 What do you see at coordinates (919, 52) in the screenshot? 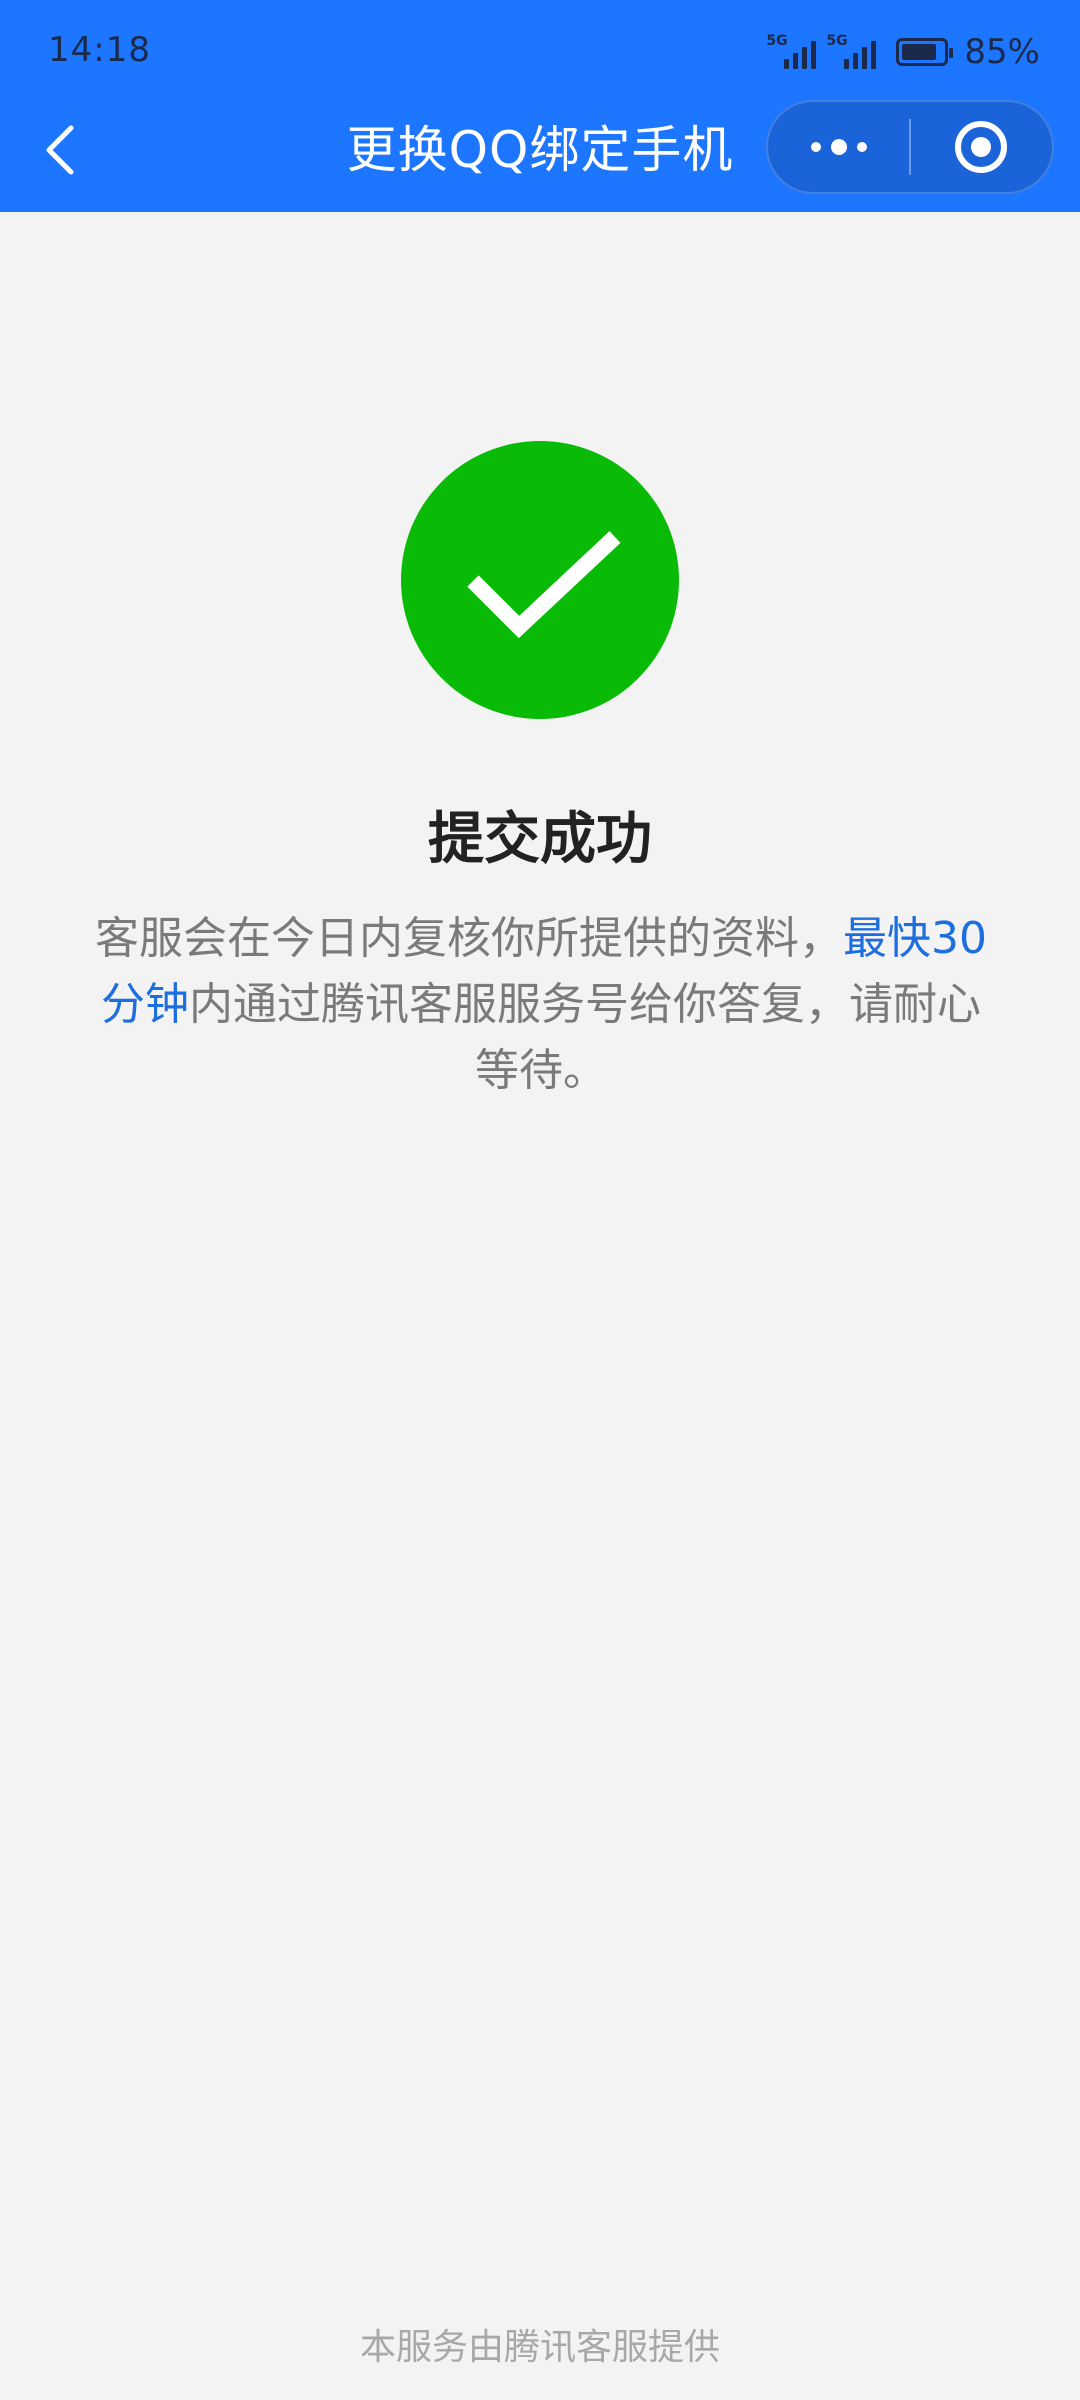
I see `battery-fill` at bounding box center [919, 52].